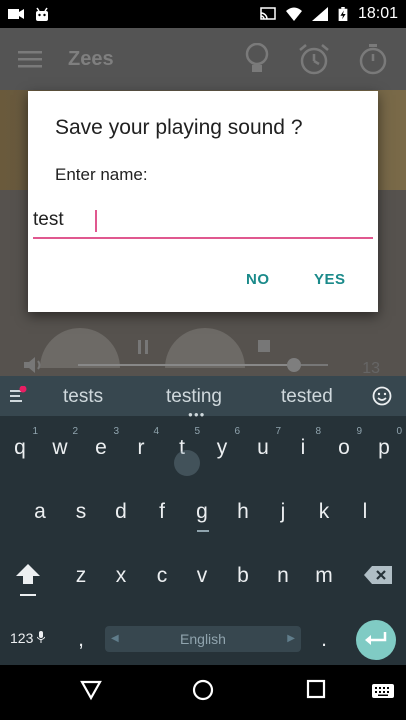 The image size is (406, 720). What do you see at coordinates (32, 365) in the screenshot?
I see `volume-icon` at bounding box center [32, 365].